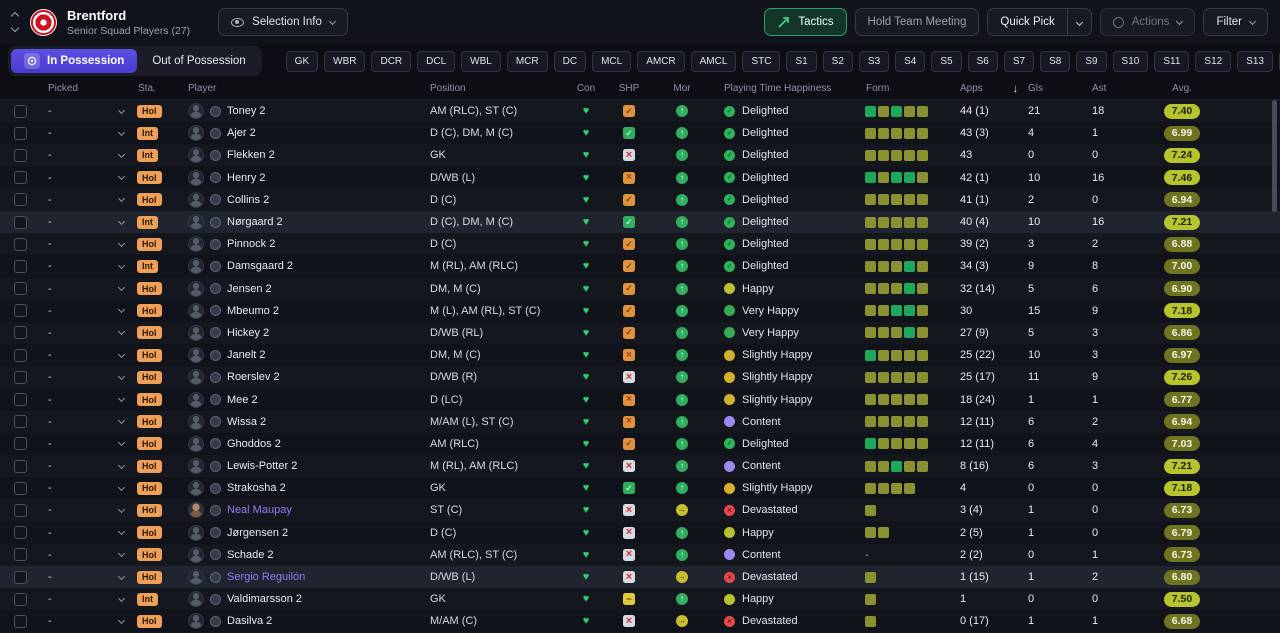  I want to click on player-name: Janelt 2, so click(246, 355).